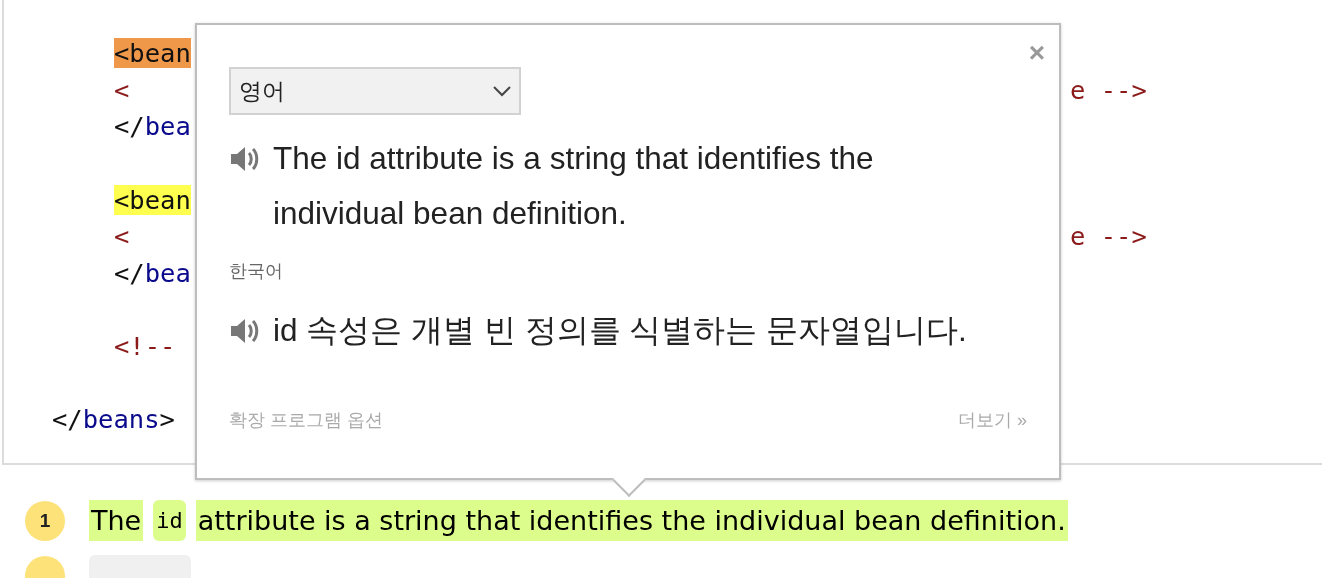 Image resolution: width=1322 pixels, height=578 pixels. What do you see at coordinates (375, 91) in the screenshot?
I see `language-select: 영어` at bounding box center [375, 91].